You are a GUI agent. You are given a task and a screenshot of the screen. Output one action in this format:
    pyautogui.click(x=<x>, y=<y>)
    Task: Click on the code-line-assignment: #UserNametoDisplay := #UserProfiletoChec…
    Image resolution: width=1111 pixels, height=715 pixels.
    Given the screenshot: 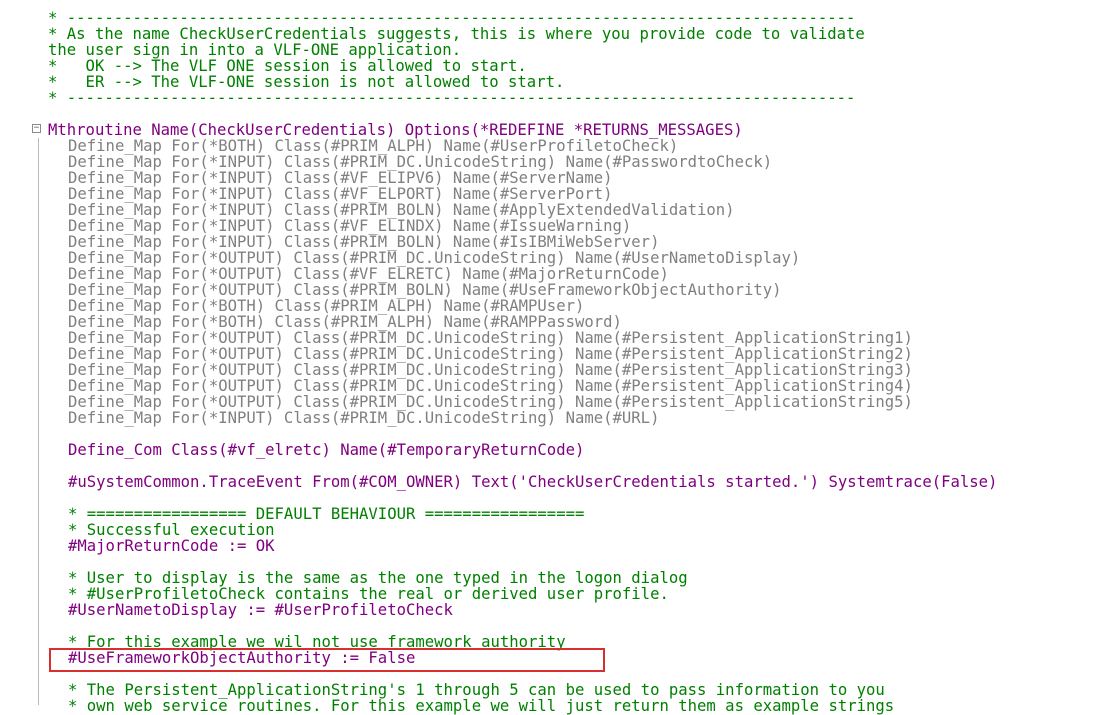 What is the action you would take?
    pyautogui.click(x=260, y=610)
    